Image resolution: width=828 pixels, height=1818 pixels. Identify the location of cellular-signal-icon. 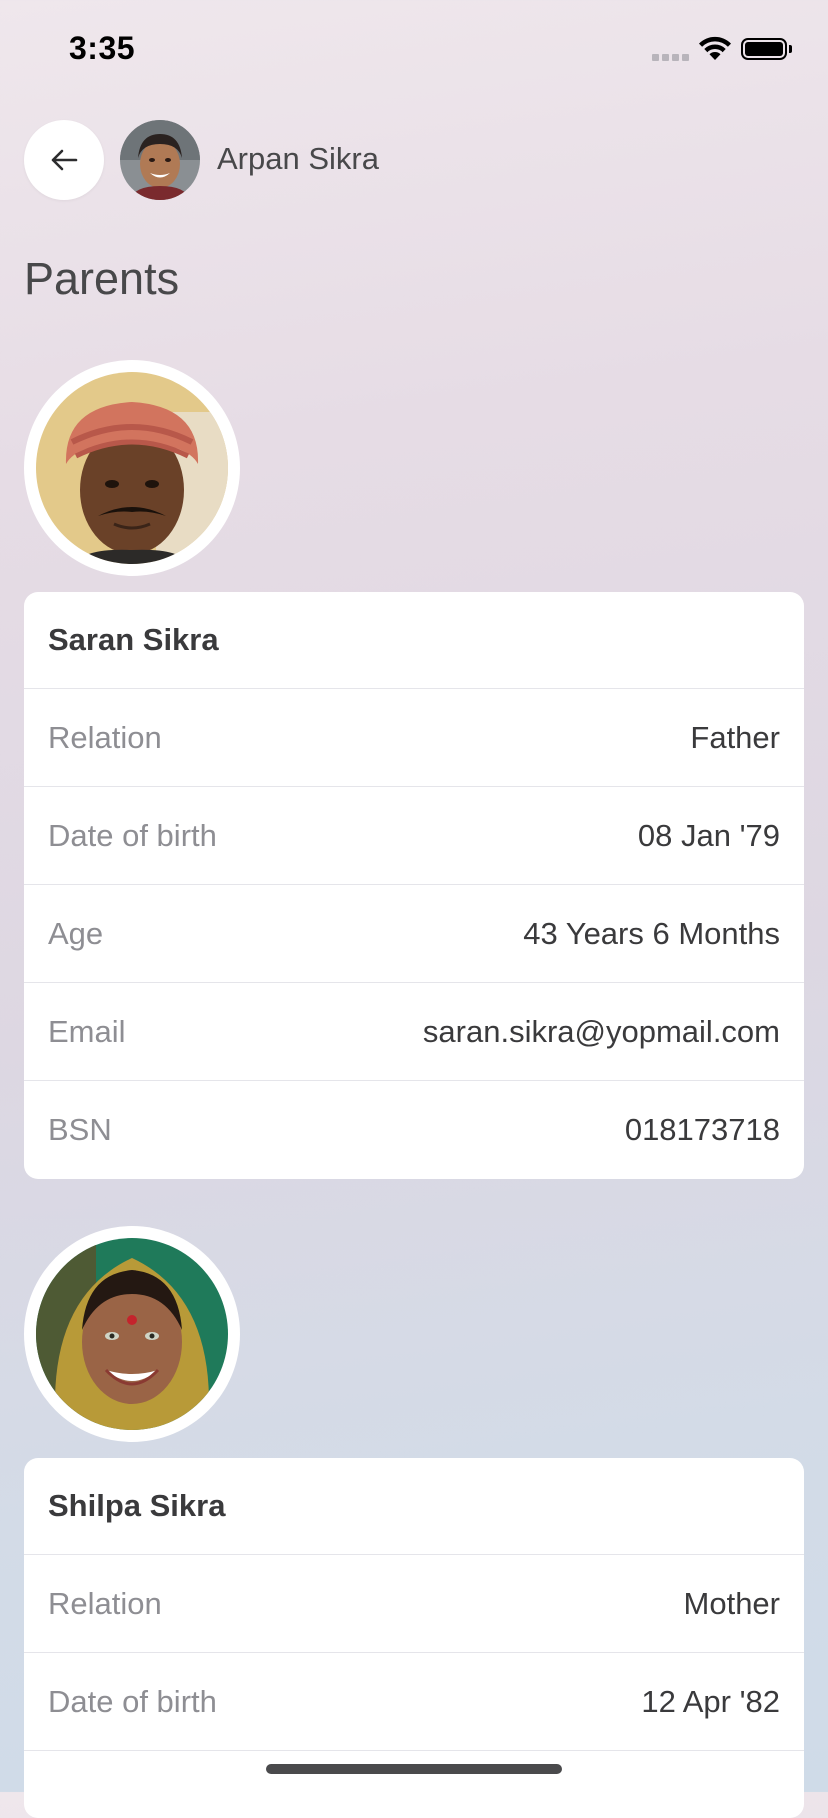
(670, 57).